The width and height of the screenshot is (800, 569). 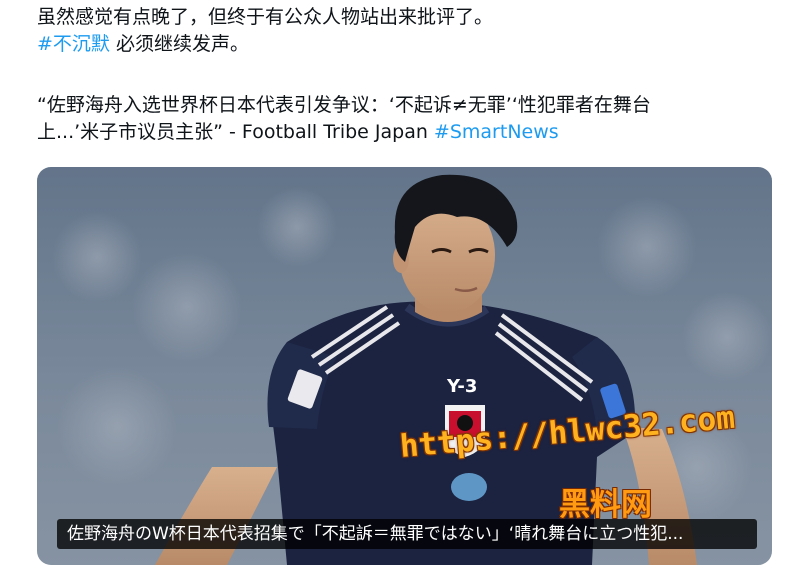 What do you see at coordinates (265, 17) in the screenshot?
I see `post-line-1: 虽然感觉有点晚了，但终于有公众人物站出来批评了。` at bounding box center [265, 17].